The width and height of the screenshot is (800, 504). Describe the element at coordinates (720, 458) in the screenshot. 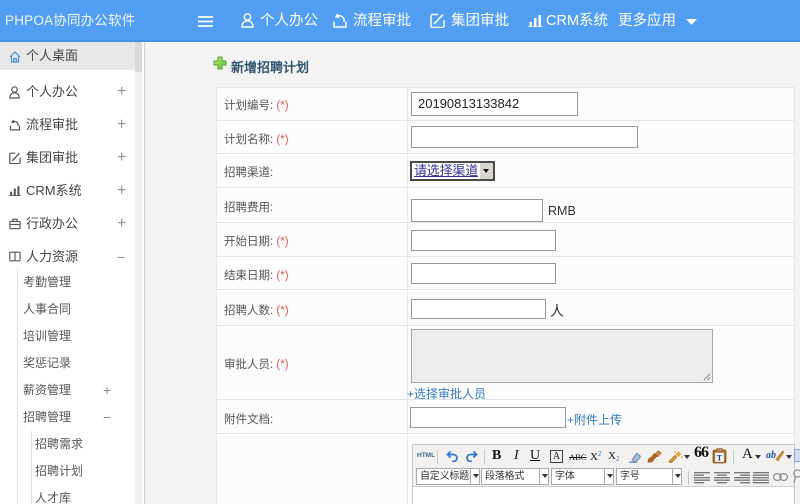

I see `svg-text: T` at that location.